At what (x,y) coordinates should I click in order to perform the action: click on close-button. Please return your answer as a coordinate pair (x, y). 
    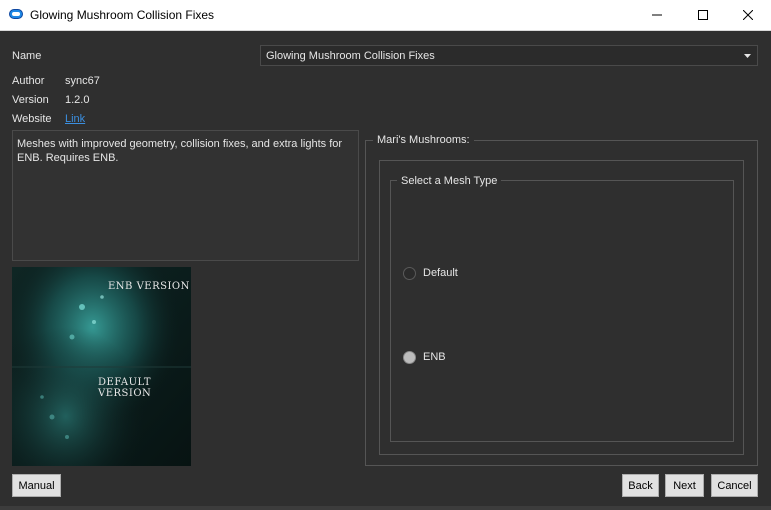
    Looking at the image, I should click on (748, 15).